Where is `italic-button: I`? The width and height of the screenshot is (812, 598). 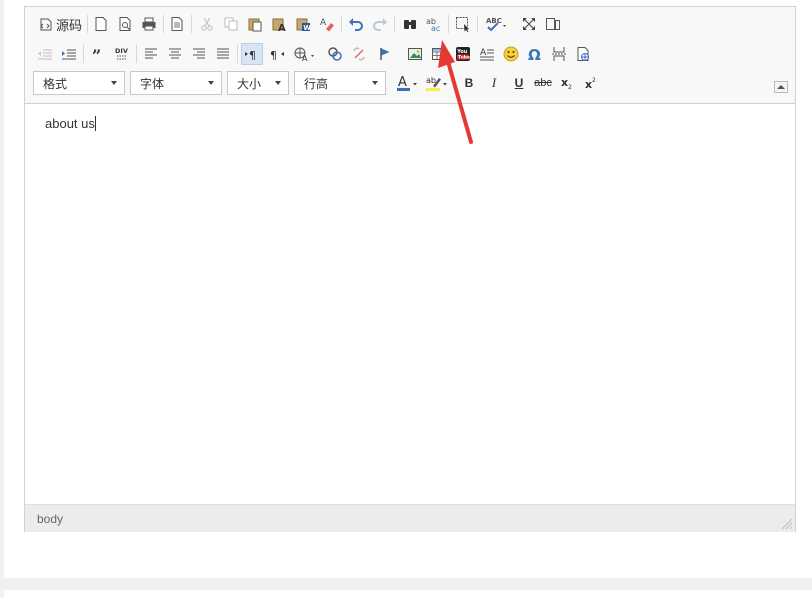 italic-button: I is located at coordinates (494, 83).